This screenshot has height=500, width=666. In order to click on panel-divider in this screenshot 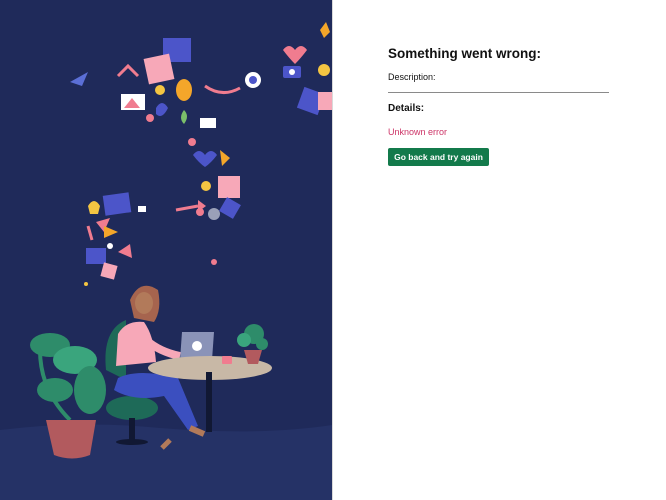, I will do `click(332, 250)`.